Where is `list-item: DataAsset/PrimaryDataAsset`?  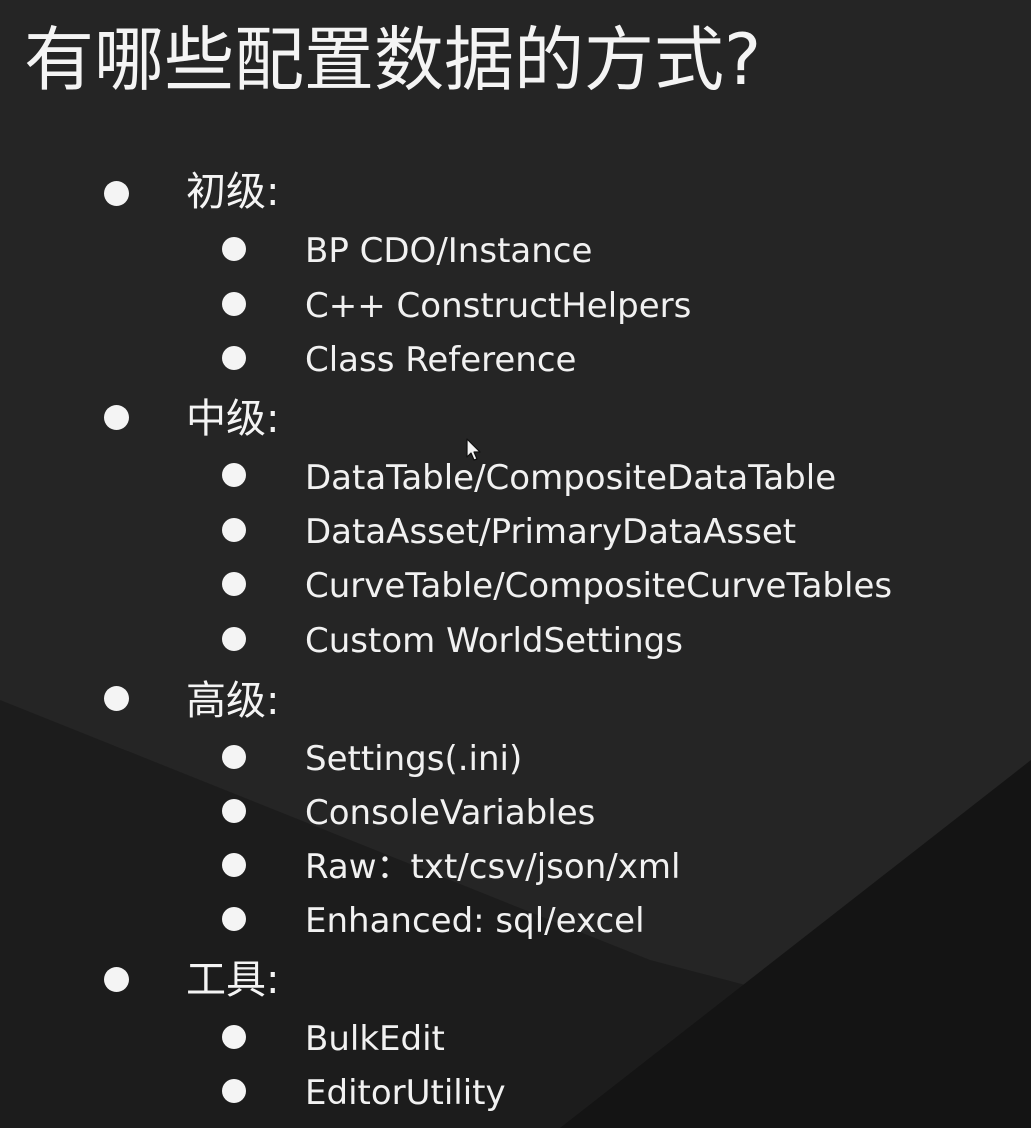
list-item: DataAsset/PrimaryDataAsset is located at coordinates (551, 532).